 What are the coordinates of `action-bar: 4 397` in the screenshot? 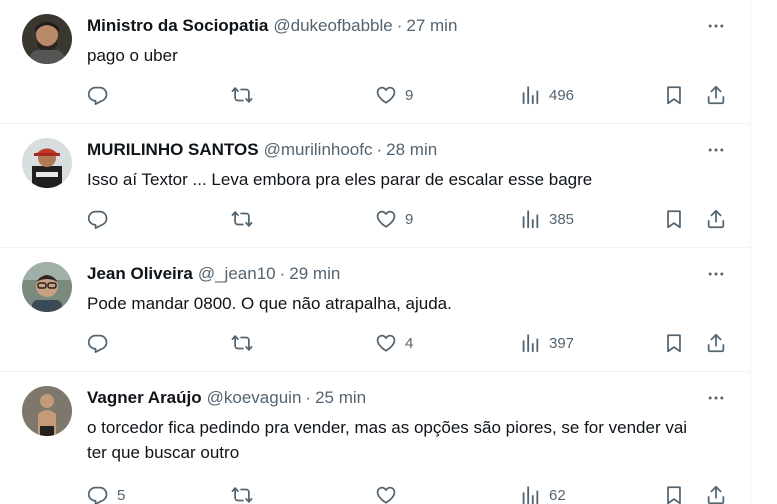 It's located at (407, 343).